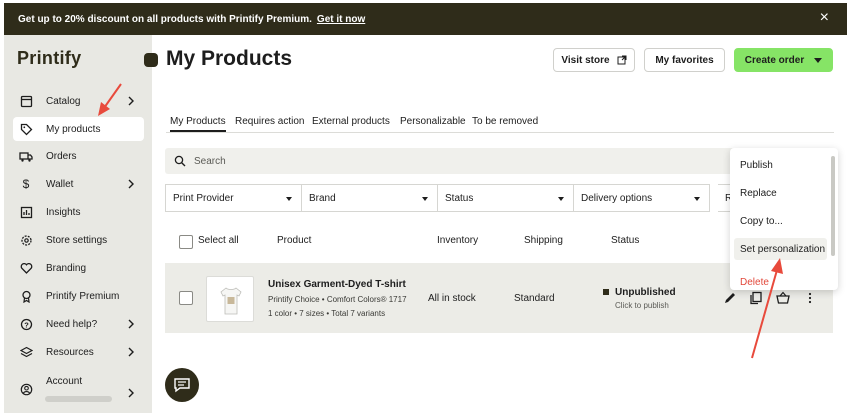 The height and width of the screenshot is (413, 855). I want to click on visit-store-button: Visit store, so click(594, 60).